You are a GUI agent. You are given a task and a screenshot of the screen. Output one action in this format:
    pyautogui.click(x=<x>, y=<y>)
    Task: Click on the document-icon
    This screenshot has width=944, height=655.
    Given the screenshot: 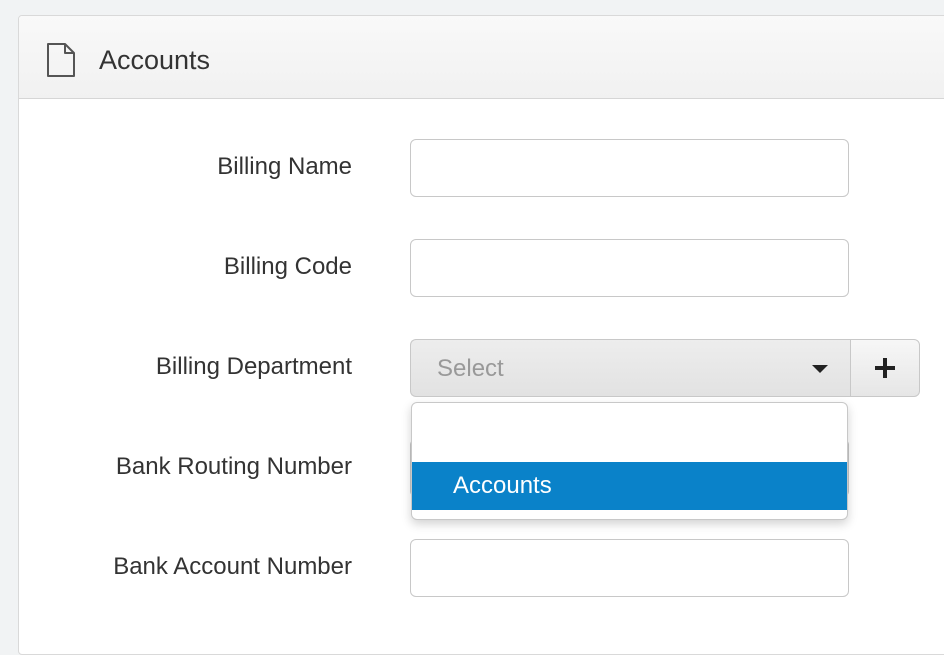 What is the action you would take?
    pyautogui.click(x=61, y=60)
    